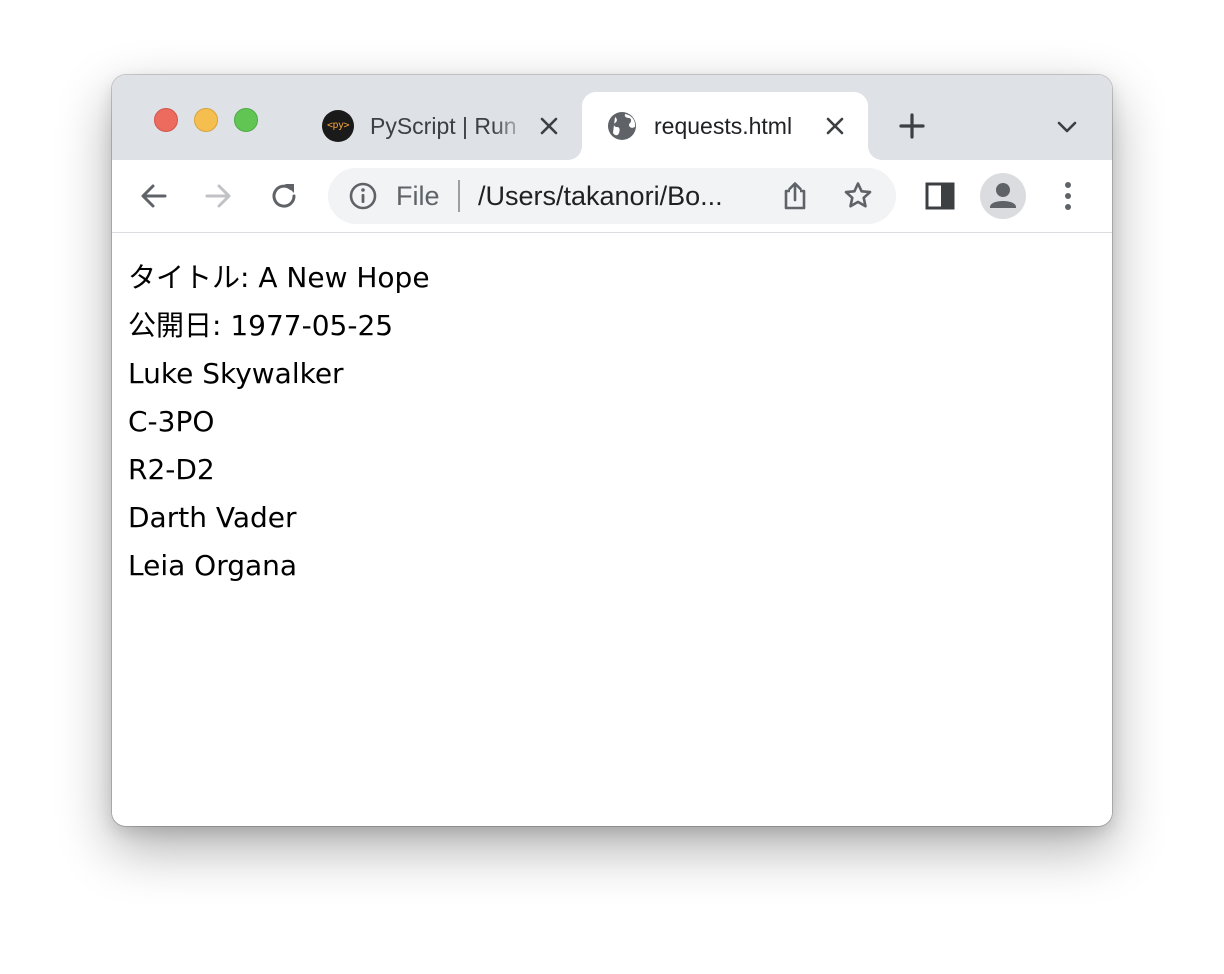  What do you see at coordinates (218, 196) in the screenshot?
I see `forward-button` at bounding box center [218, 196].